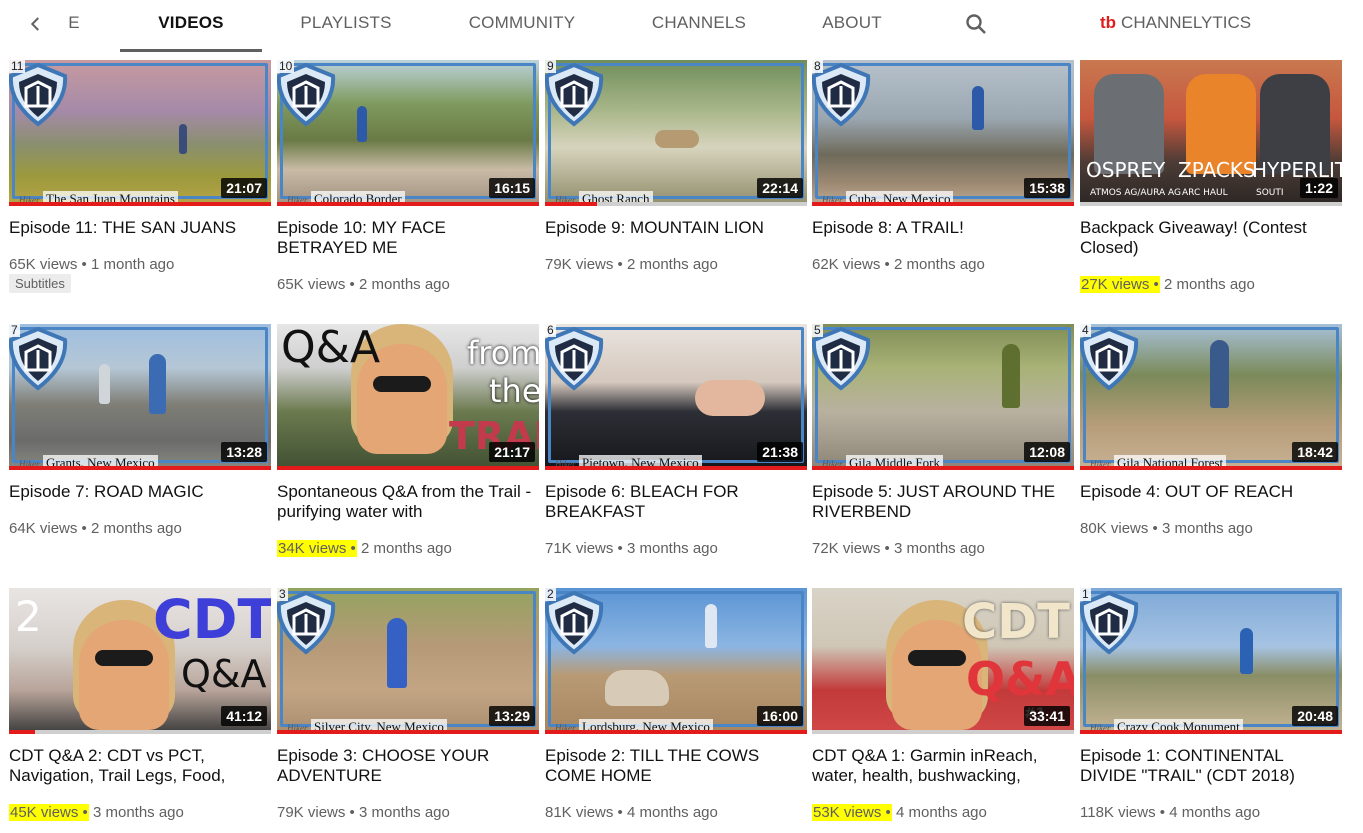  Describe the element at coordinates (191, 26) in the screenshot. I see `tab-videos: VIDEOS` at that location.